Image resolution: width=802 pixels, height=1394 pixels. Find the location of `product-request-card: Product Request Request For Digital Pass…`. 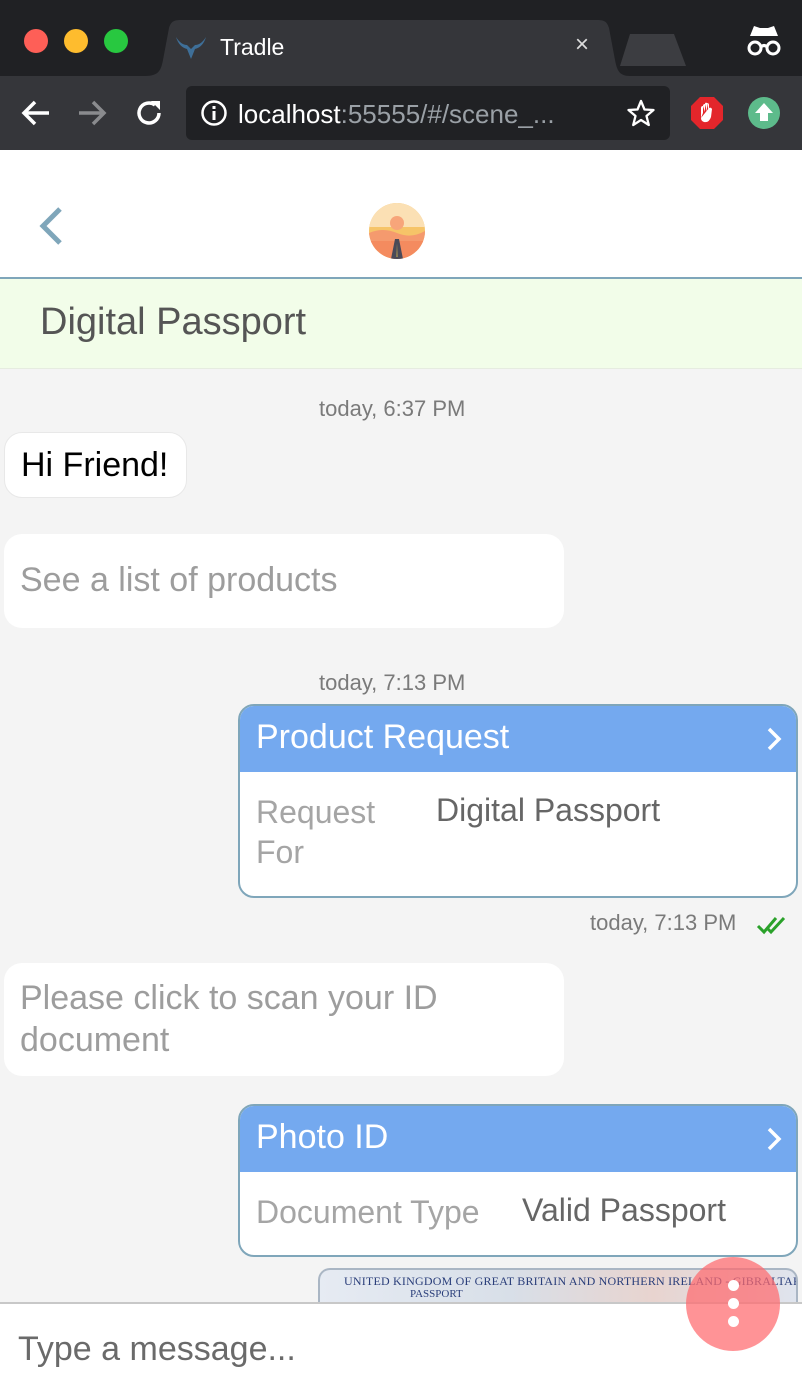

product-request-card: Product Request Request For Digital Pass… is located at coordinates (518, 801).